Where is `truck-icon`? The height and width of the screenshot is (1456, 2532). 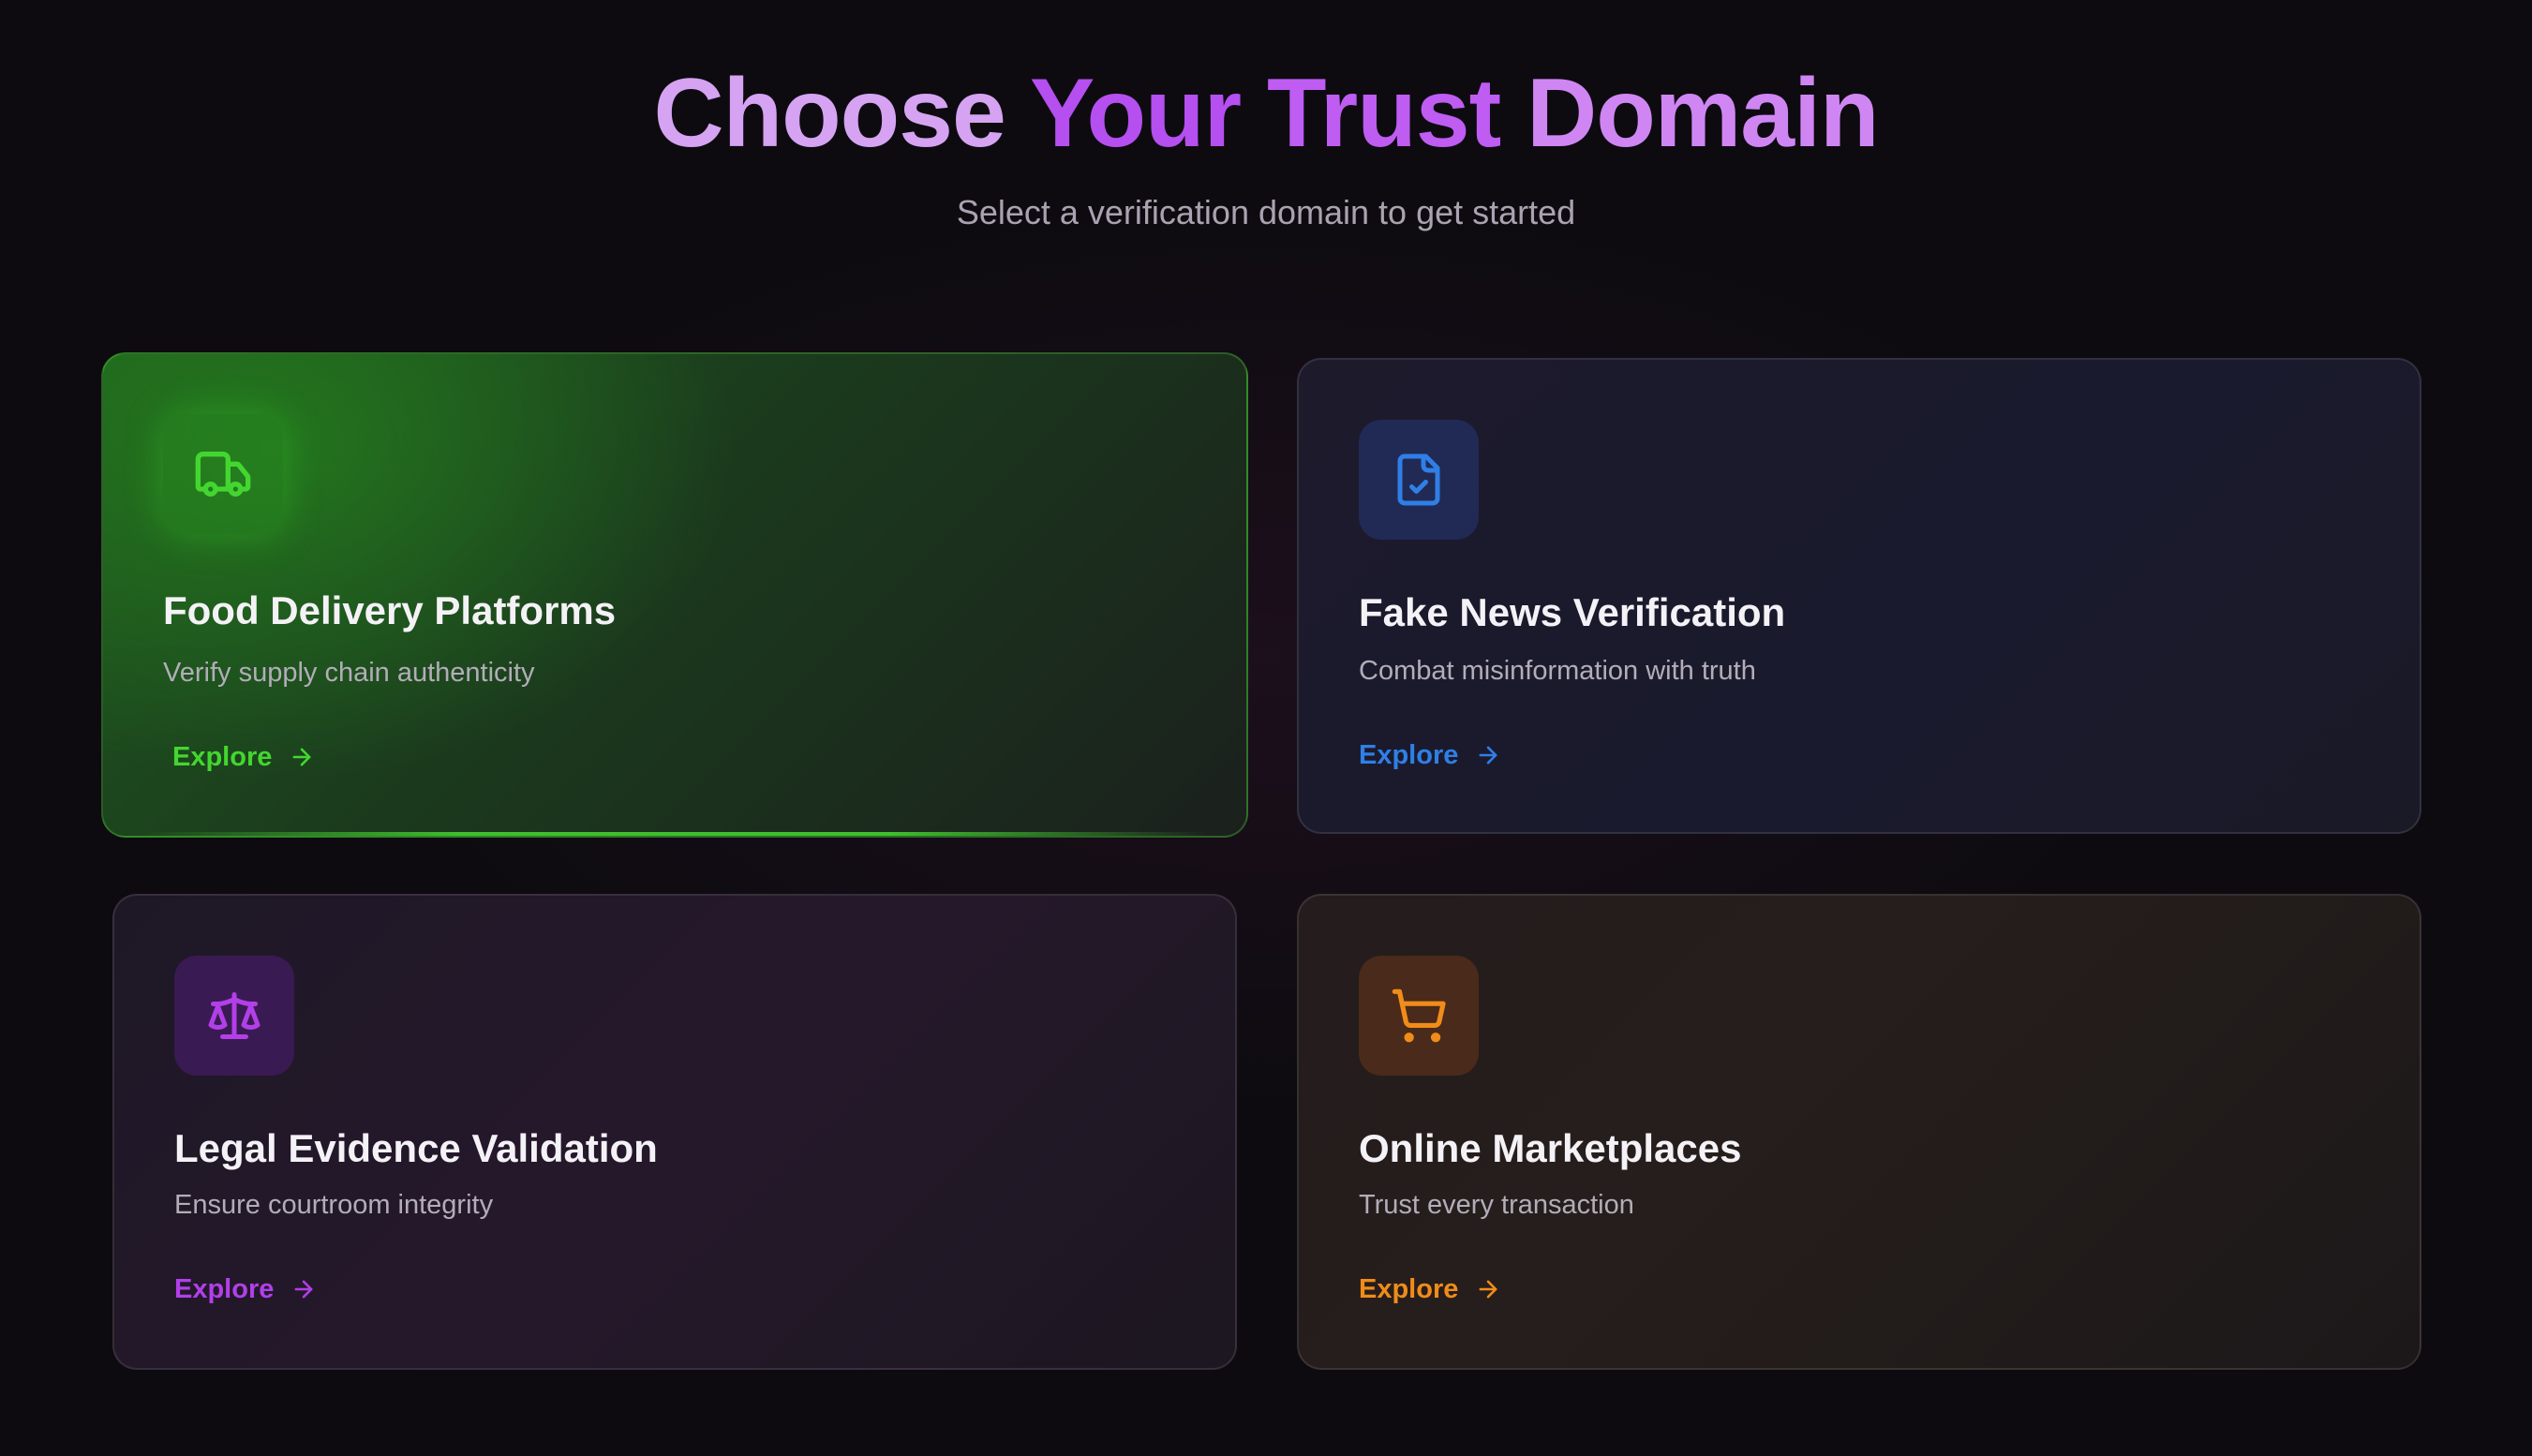 truck-icon is located at coordinates (223, 474).